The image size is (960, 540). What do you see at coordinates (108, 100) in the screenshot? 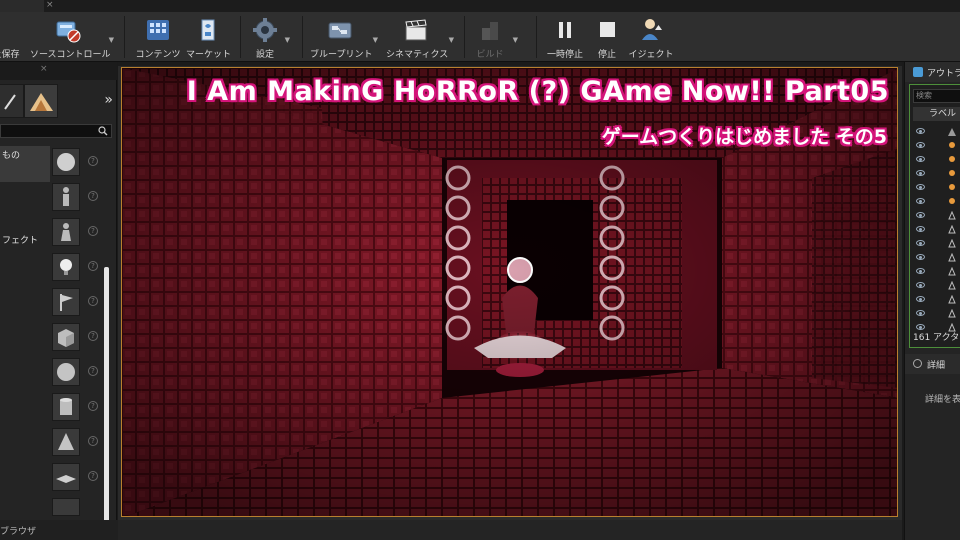
I see `more-modes-icon: »` at bounding box center [108, 100].